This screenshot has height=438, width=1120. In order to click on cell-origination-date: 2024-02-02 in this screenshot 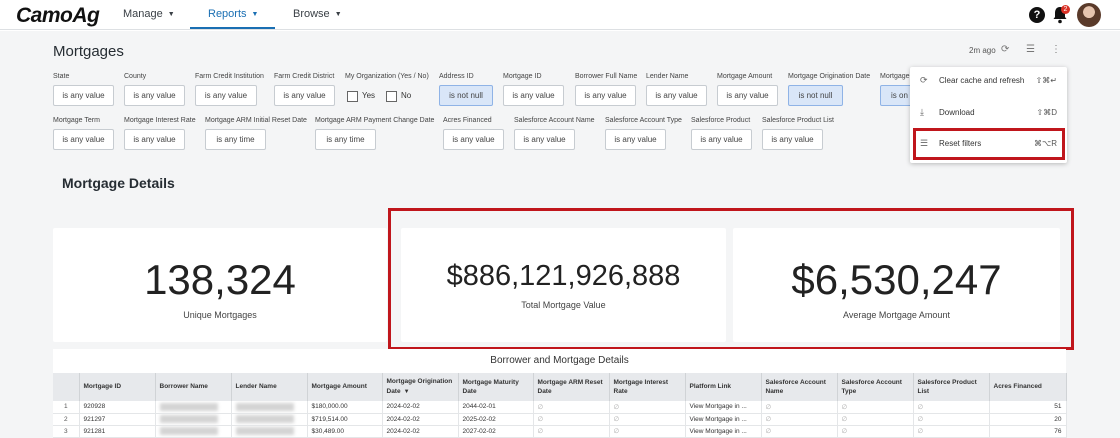, I will do `click(420, 407)`.